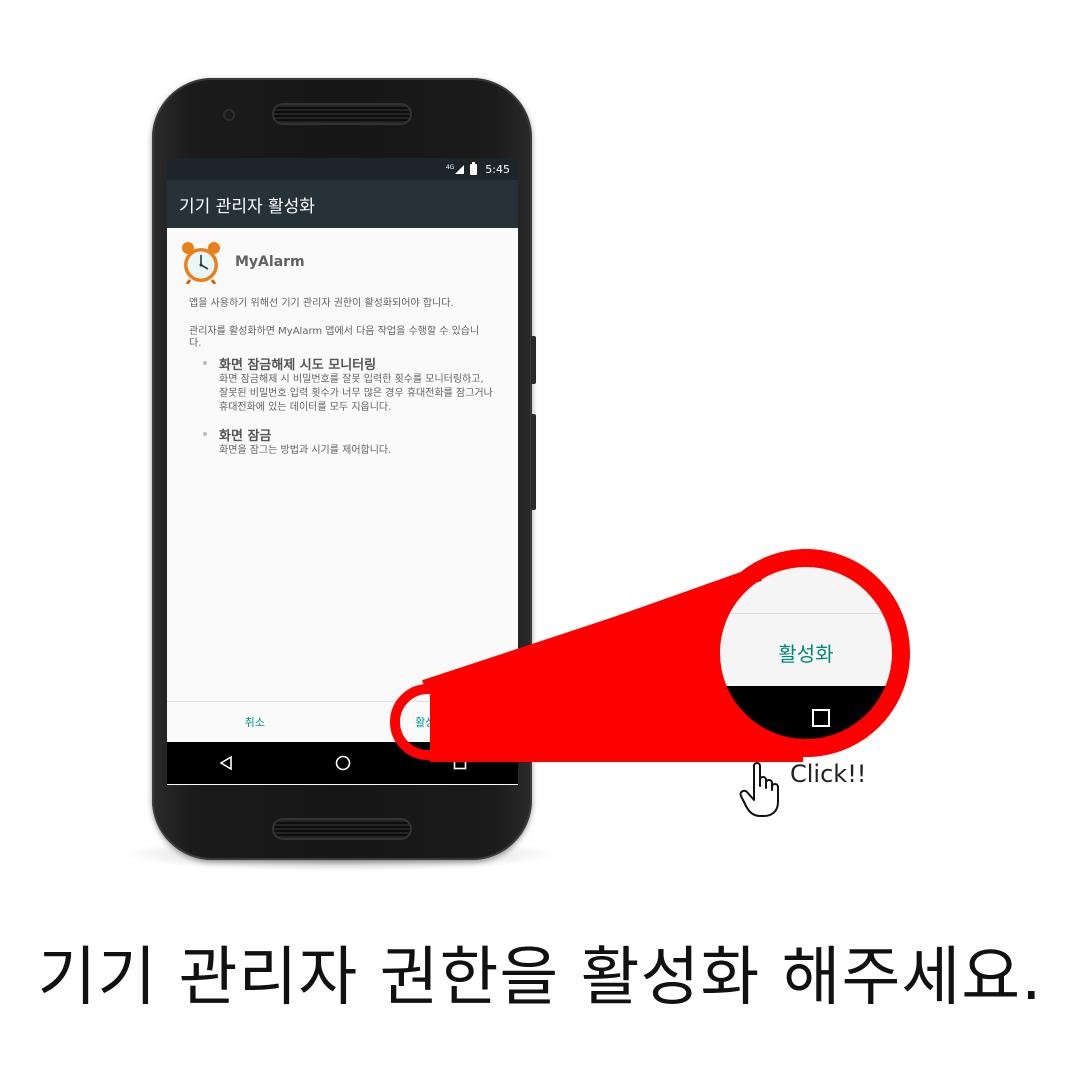 This screenshot has height=1080, width=1080. I want to click on activate-highlight-ring, so click(428, 722).